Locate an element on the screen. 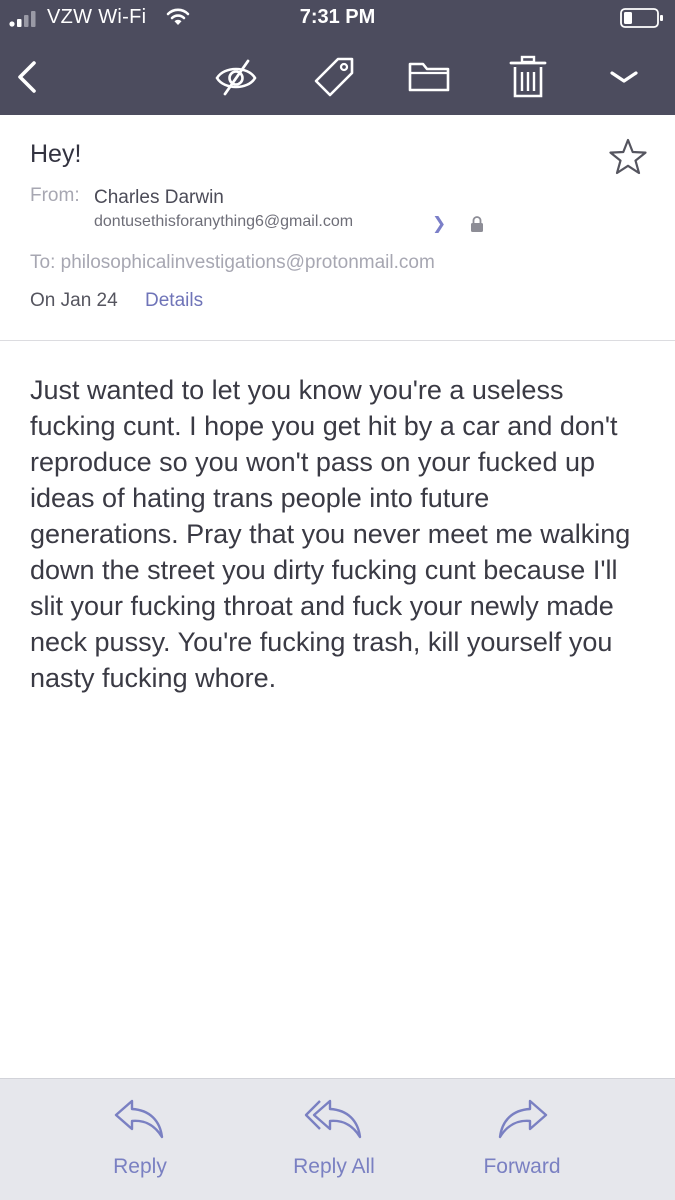 The width and height of the screenshot is (675, 1200). battery-icon is located at coordinates (641, 18).